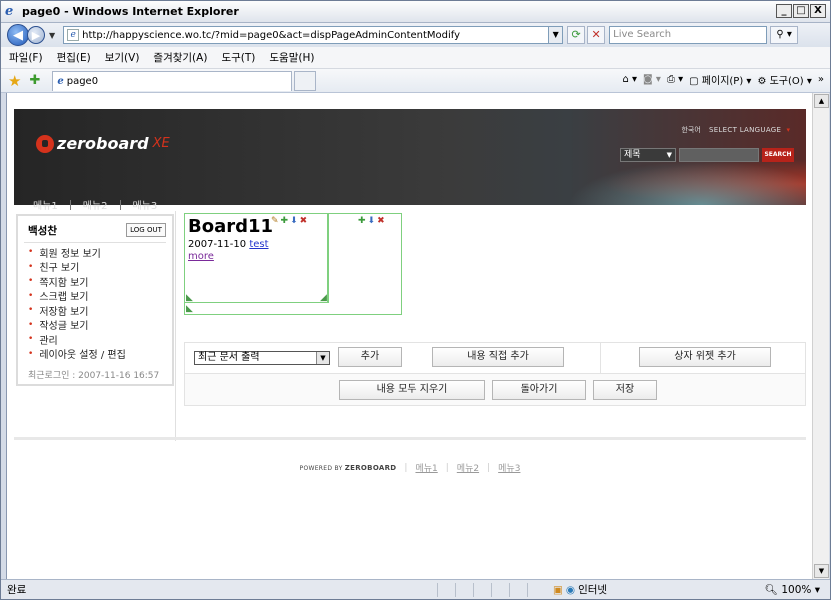  Describe the element at coordinates (172, 80) in the screenshot. I see `tab-page0: e page0` at that location.